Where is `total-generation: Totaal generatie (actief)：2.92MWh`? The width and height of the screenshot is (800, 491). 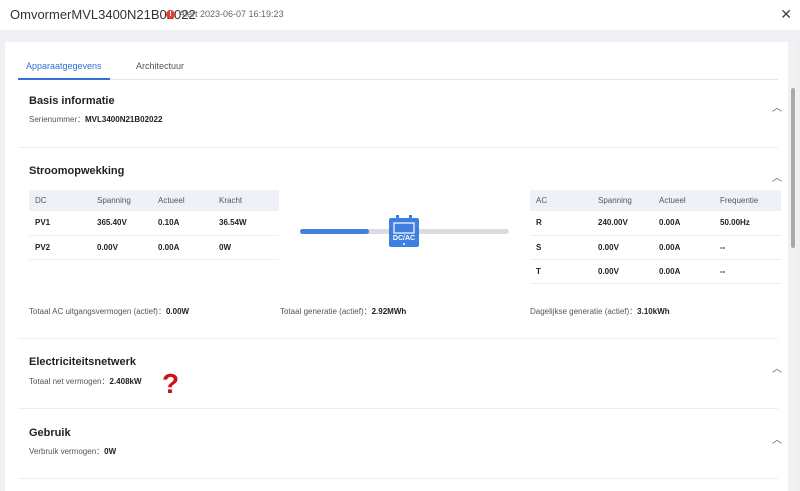
total-generation: Totaal generatie (actief)：2.92MWh is located at coordinates (343, 311).